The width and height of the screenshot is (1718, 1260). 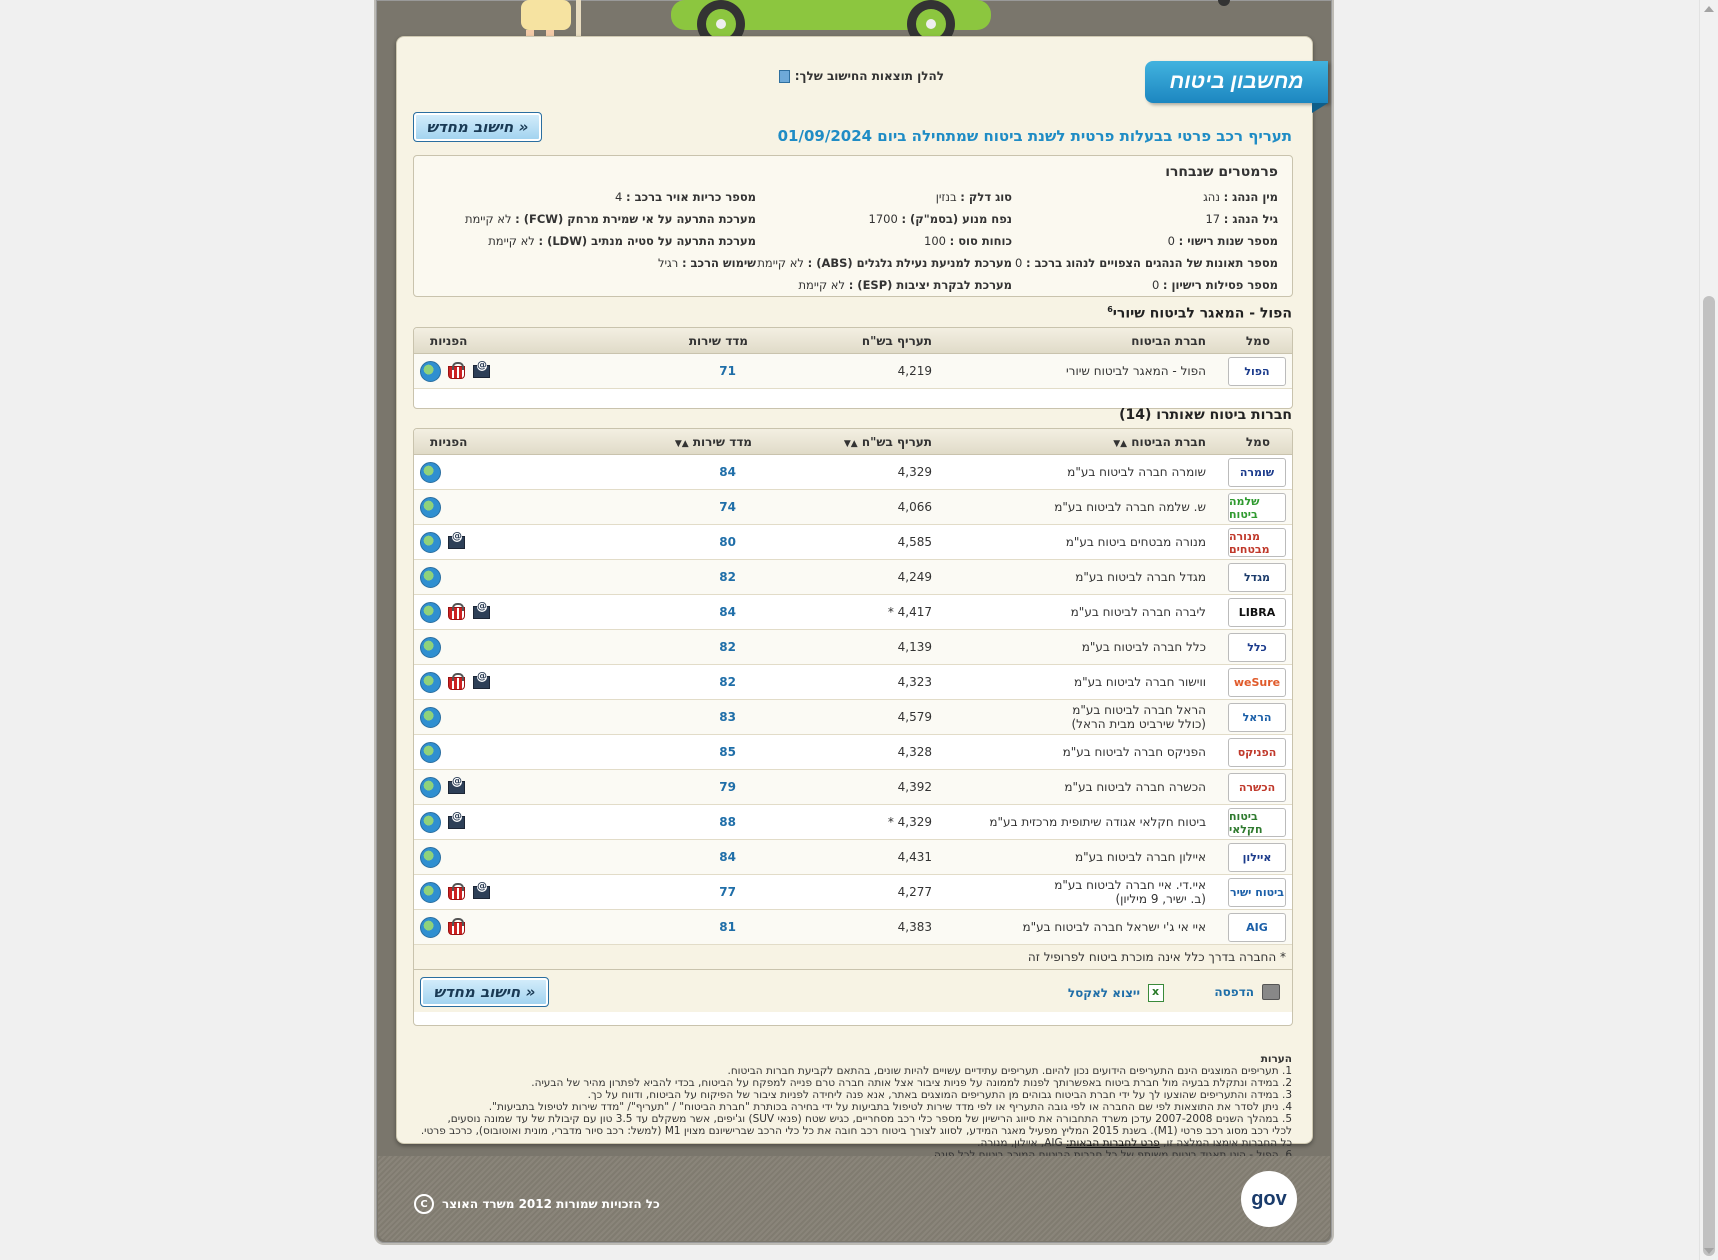 What do you see at coordinates (1136, 542) in the screenshot?
I see `company-name-cell: מנורה מבטחים ביטוח בע"מ` at bounding box center [1136, 542].